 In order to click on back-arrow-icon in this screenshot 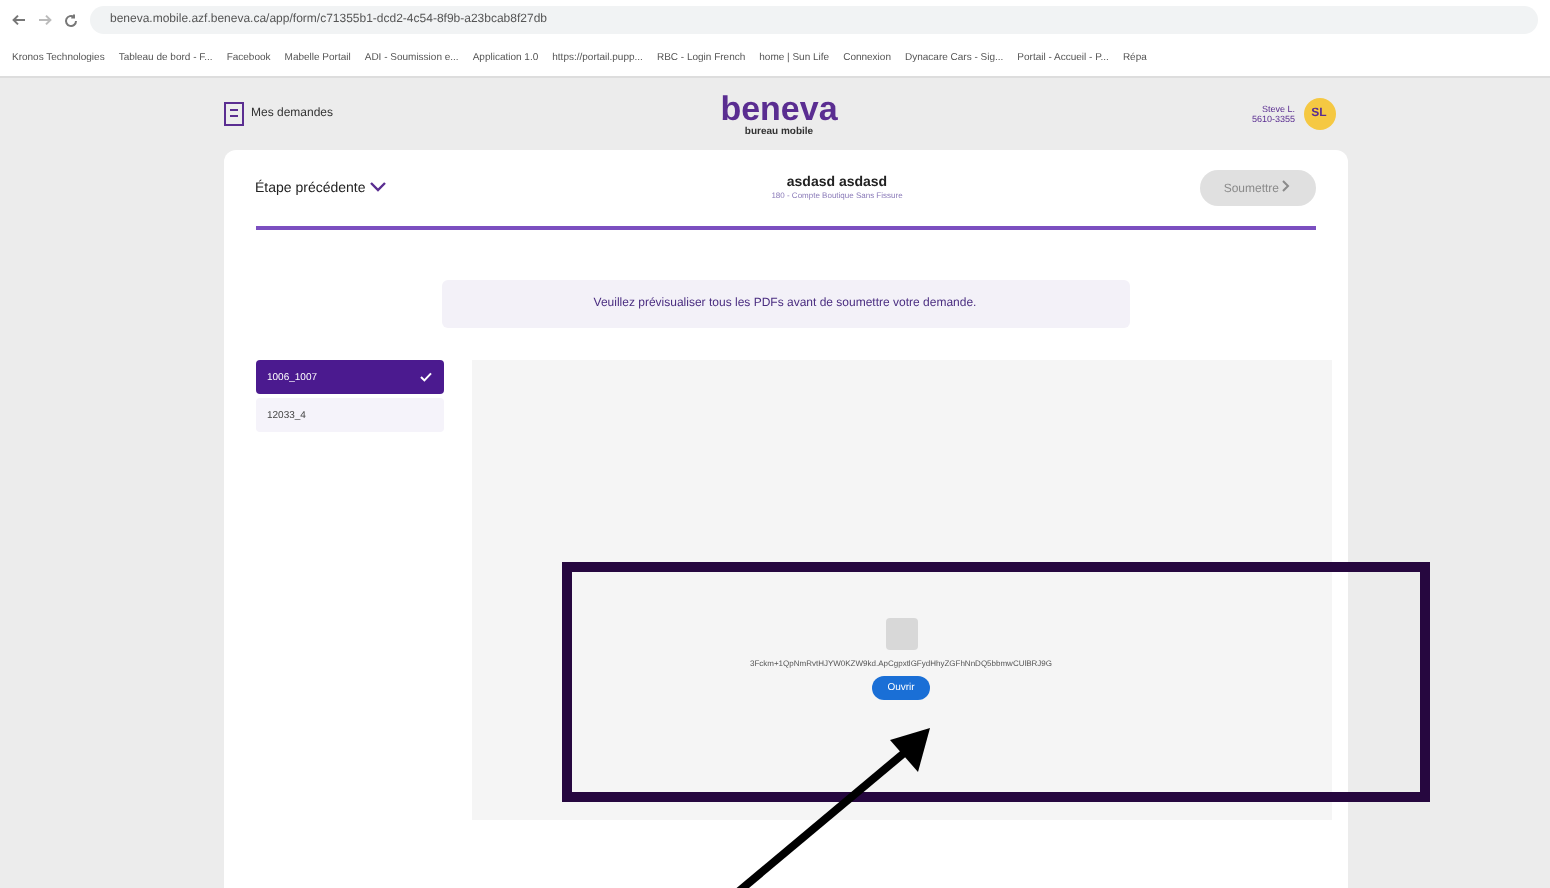, I will do `click(19, 20)`.